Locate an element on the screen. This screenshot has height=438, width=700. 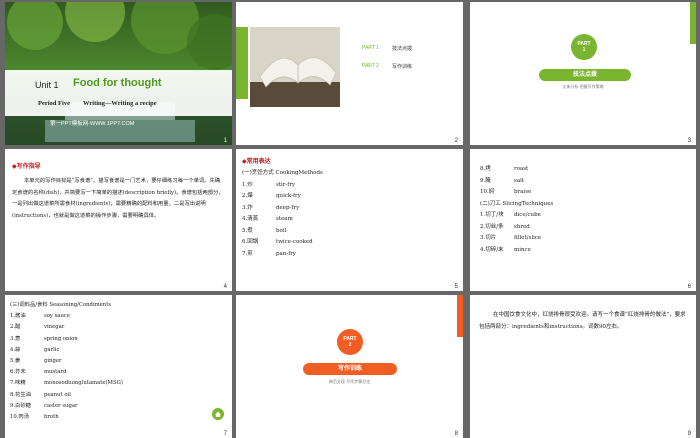
slide-number: 7 is located at coordinates (225, 434).